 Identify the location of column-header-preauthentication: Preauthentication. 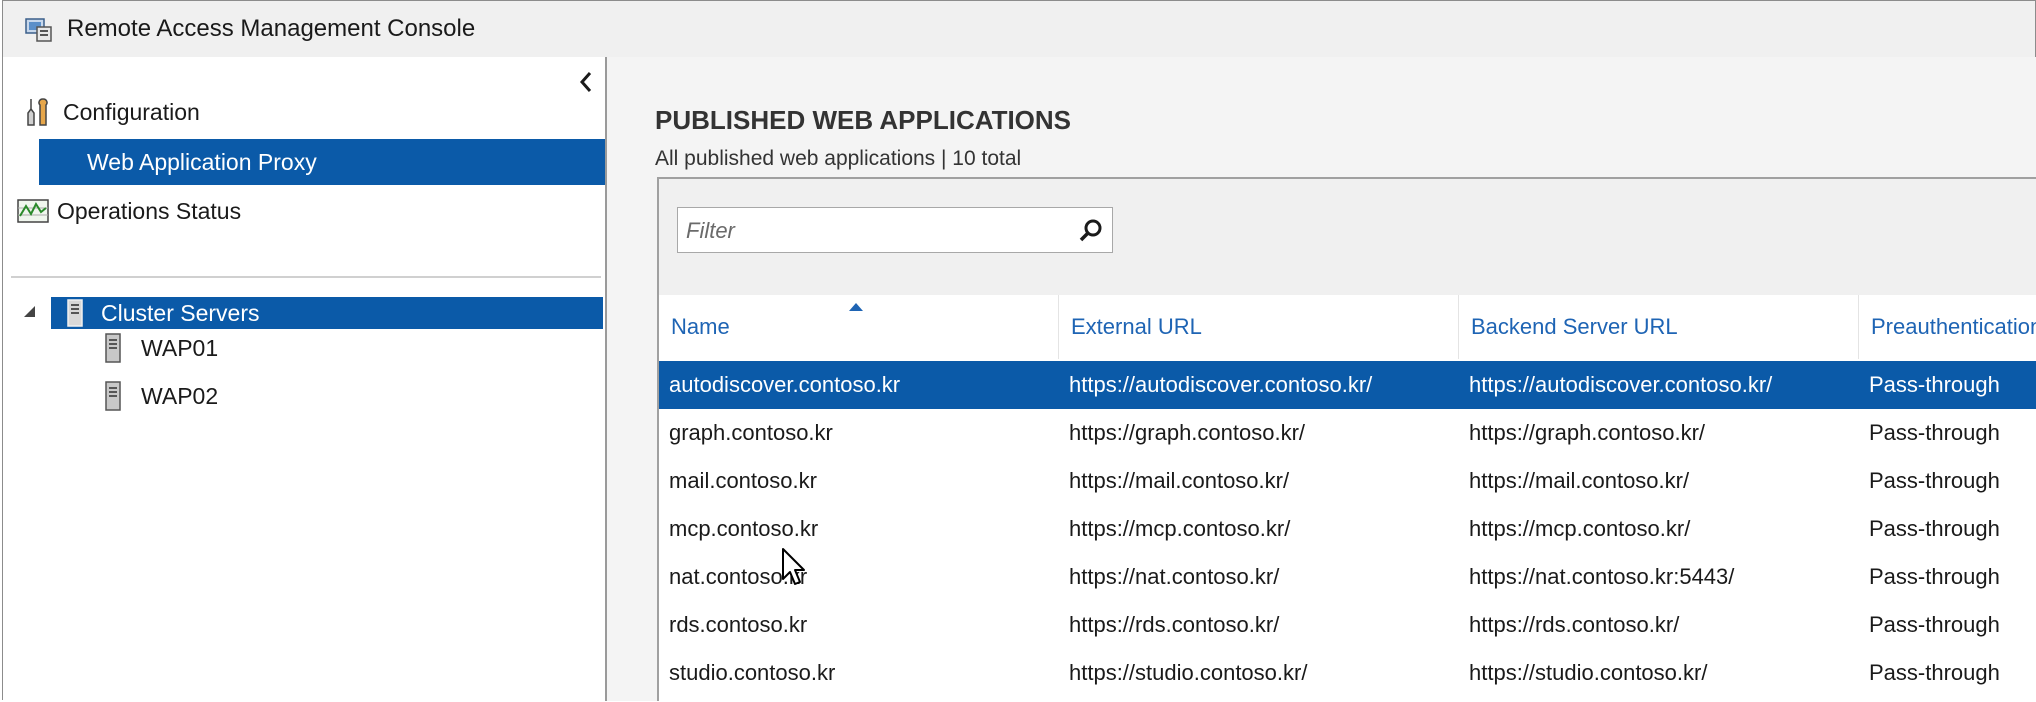
(1947, 327).